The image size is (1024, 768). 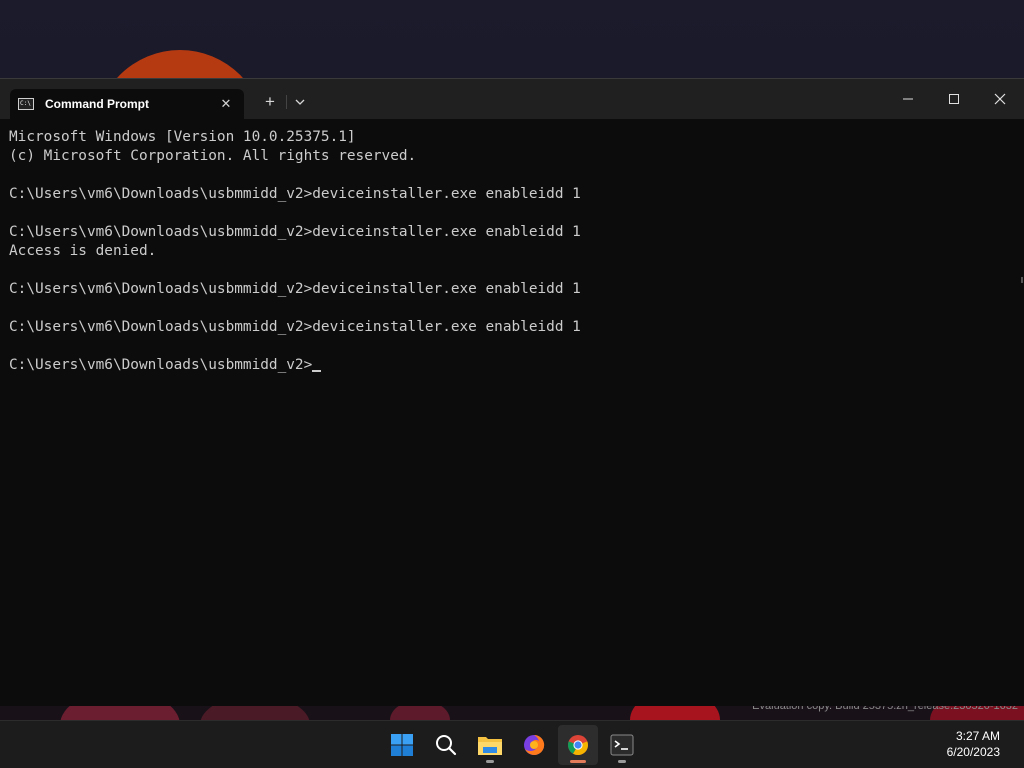 I want to click on file-explorer-button, so click(x=490, y=745).